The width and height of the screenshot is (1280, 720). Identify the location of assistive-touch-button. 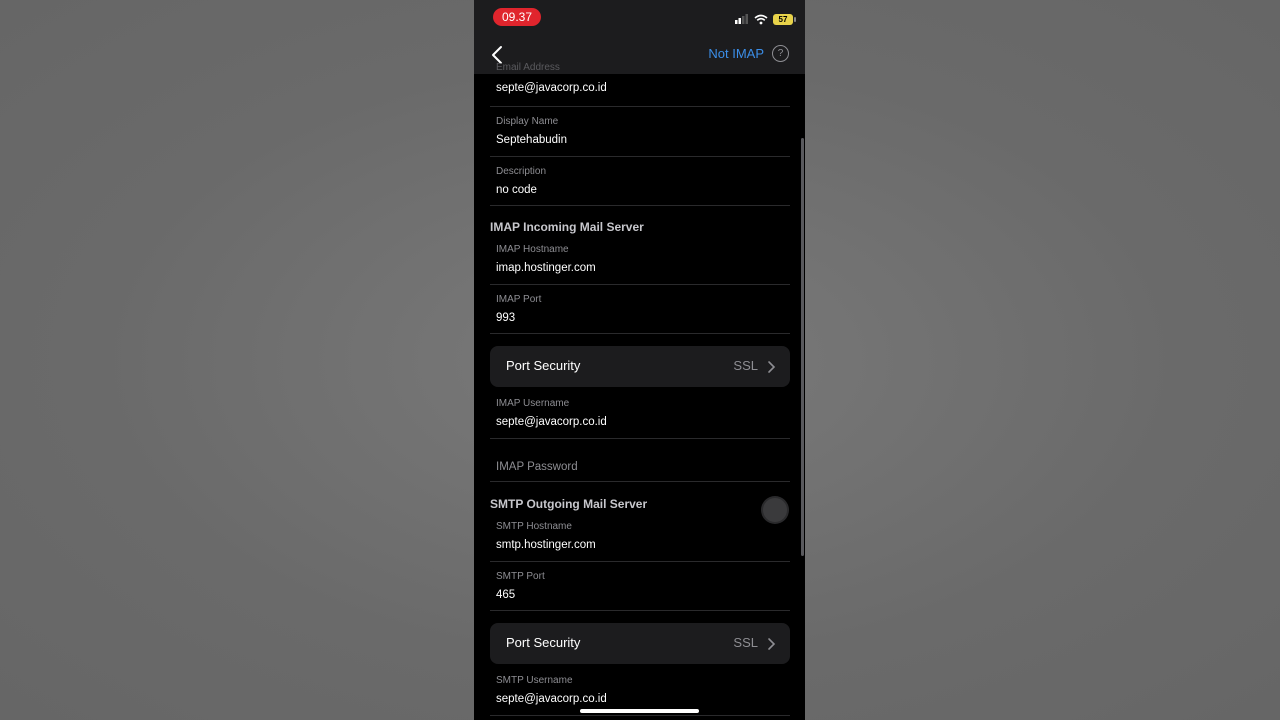
(775, 510).